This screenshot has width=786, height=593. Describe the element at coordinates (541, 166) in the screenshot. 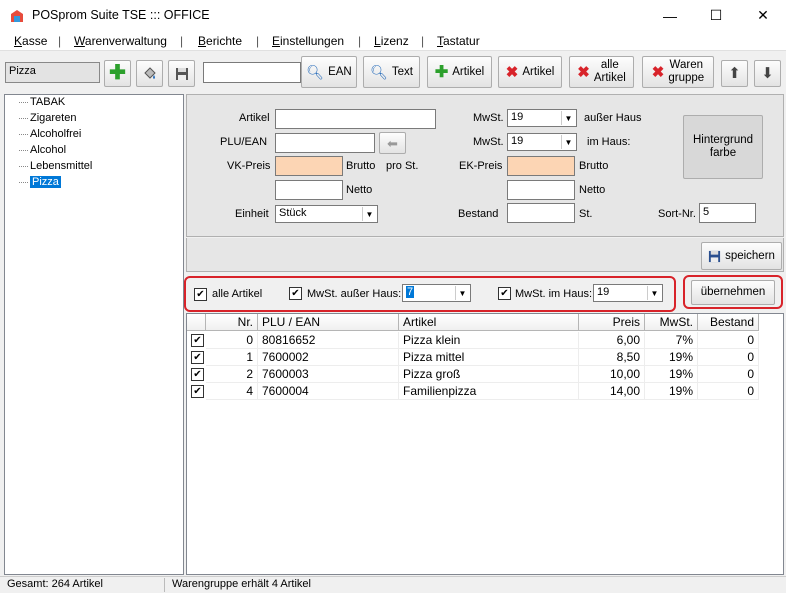

I see `ek-preis-input` at that location.